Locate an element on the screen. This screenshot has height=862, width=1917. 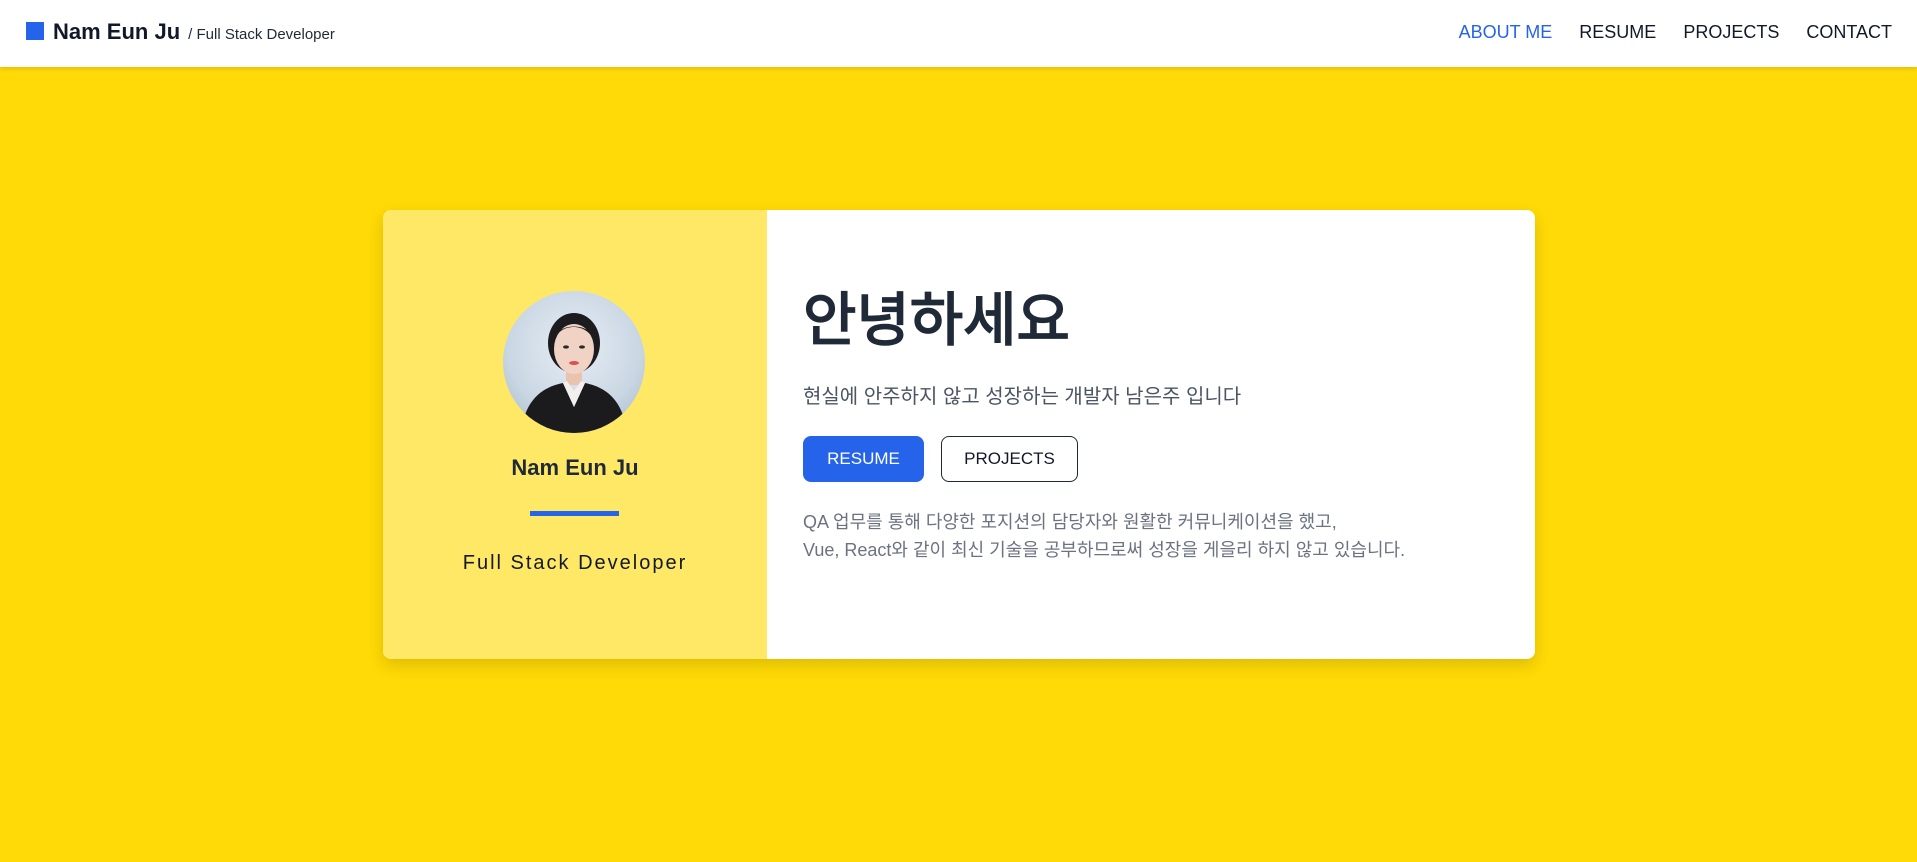
person-portrait-icon is located at coordinates (574, 373).